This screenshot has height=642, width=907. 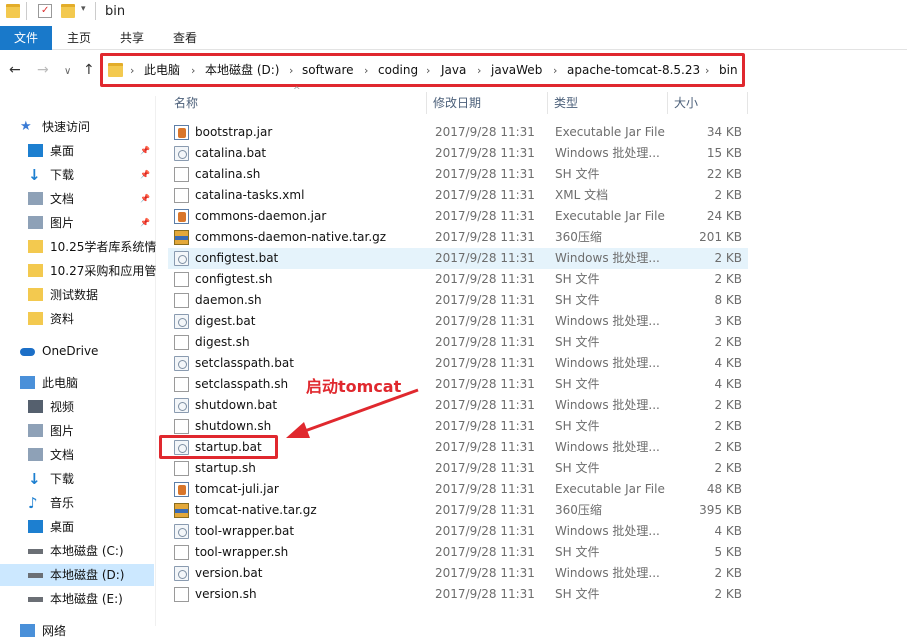 What do you see at coordinates (242, 384) in the screenshot?
I see `file-name: setclasspath.sh` at bounding box center [242, 384].